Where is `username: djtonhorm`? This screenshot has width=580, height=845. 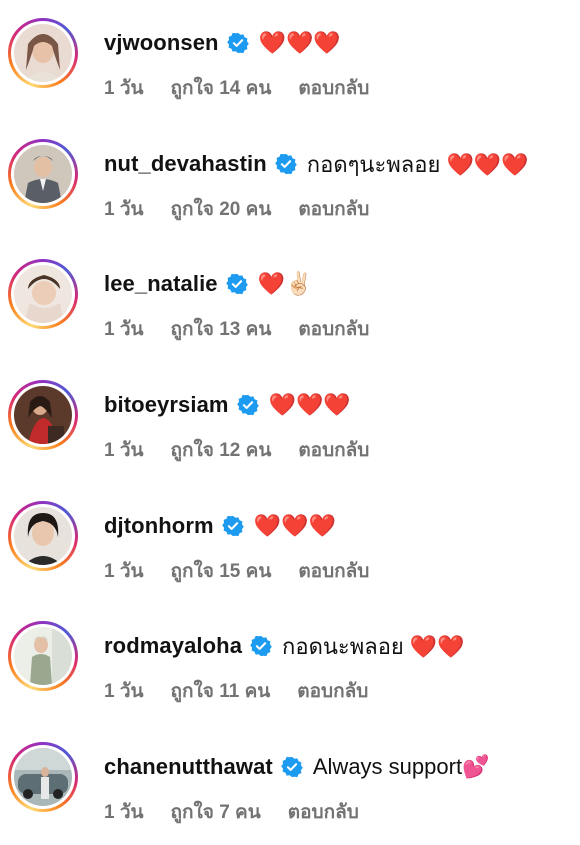
username: djtonhorm is located at coordinates (159, 526).